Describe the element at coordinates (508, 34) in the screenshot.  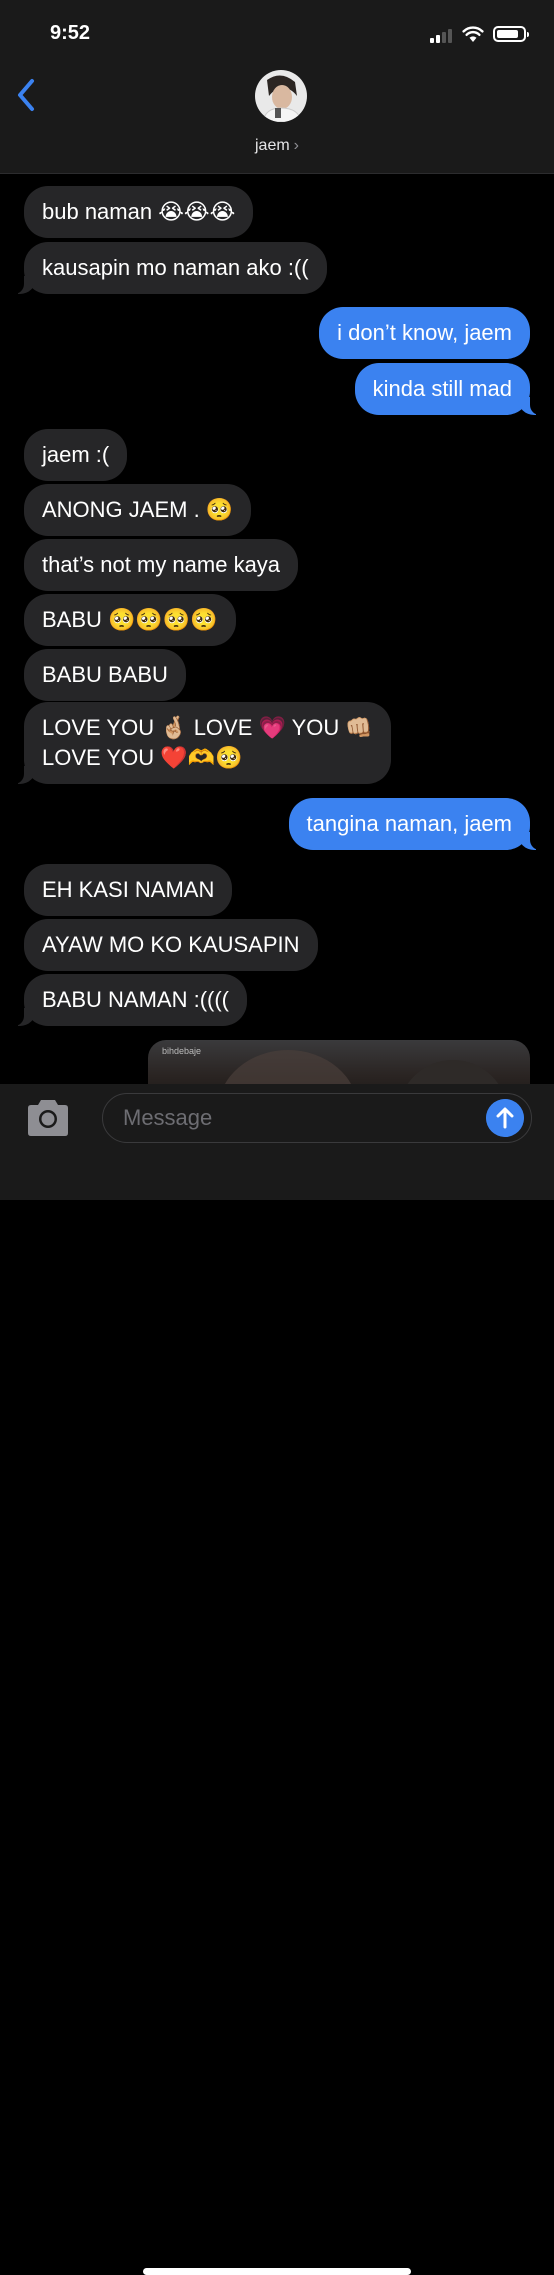
I see `battery-level` at that location.